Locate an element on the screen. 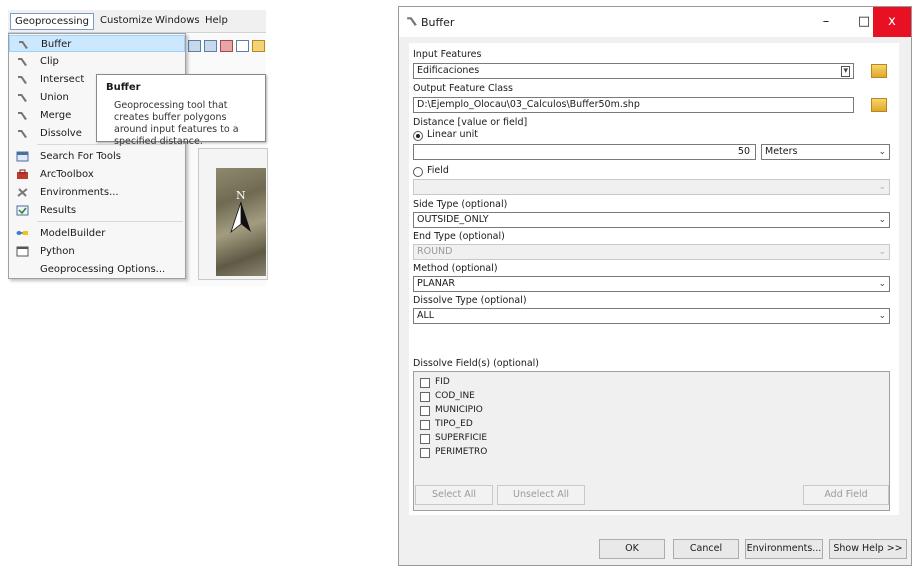 This screenshot has height=566, width=912. checkbox-perimetro is located at coordinates (425, 453).